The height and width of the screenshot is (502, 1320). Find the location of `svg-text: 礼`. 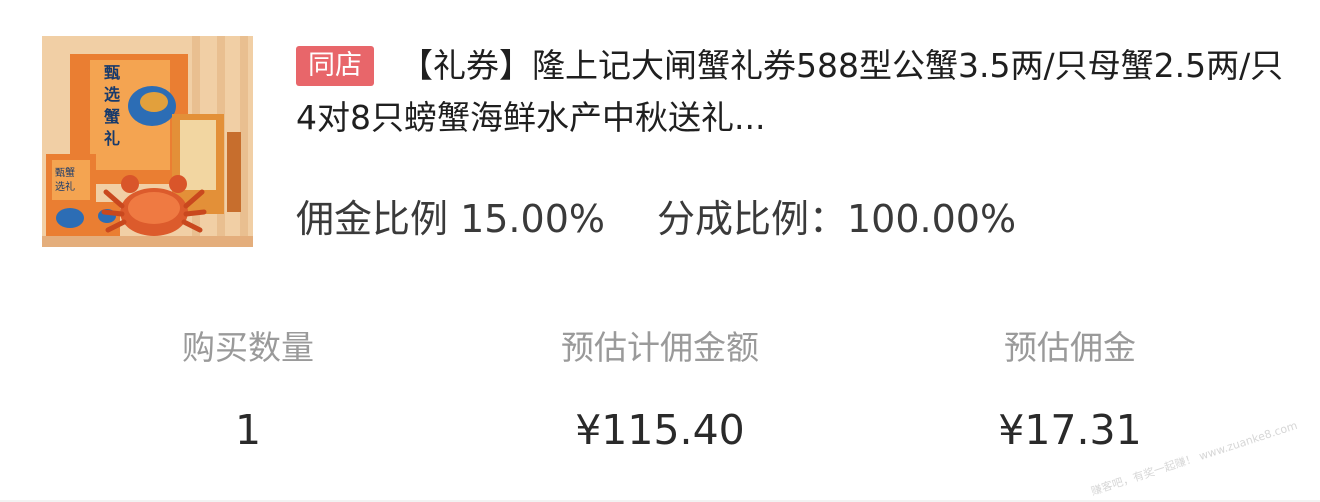

svg-text: 礼 is located at coordinates (112, 138).